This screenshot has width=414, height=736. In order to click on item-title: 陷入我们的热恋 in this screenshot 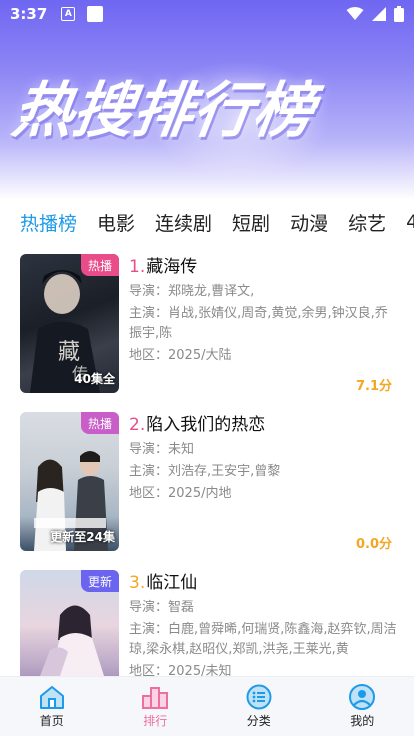, I will do `click(206, 425)`.